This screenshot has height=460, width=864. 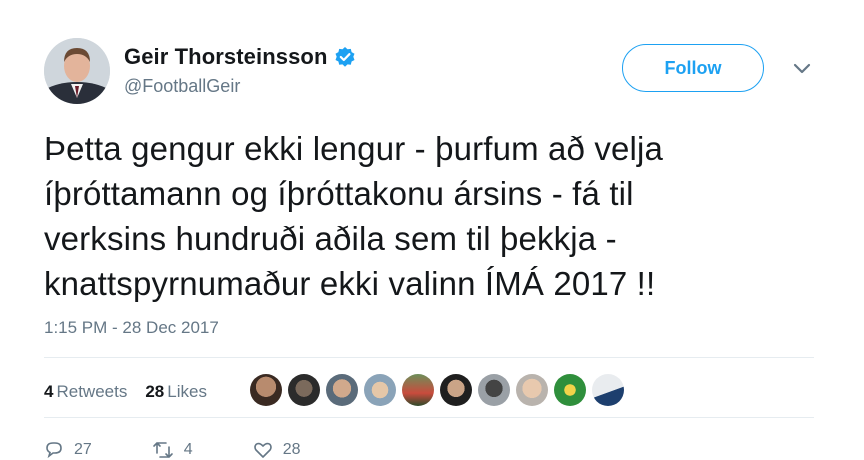 I want to click on likes-stat: 28 Likes, so click(x=176, y=392).